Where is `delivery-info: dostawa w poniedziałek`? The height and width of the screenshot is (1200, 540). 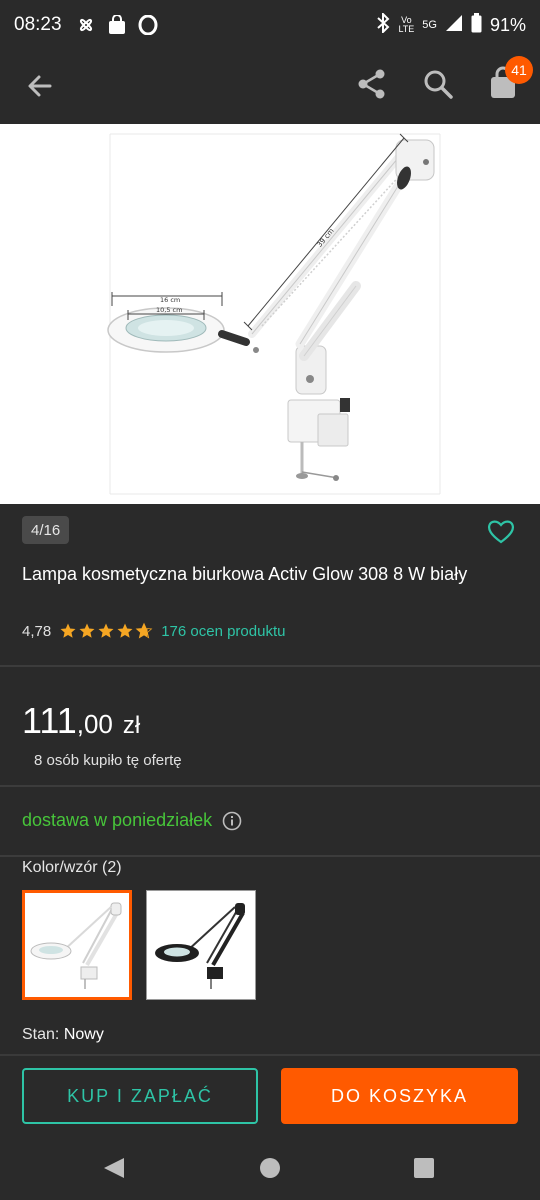
delivery-info: dostawa w poniedziałek is located at coordinates (132, 820).